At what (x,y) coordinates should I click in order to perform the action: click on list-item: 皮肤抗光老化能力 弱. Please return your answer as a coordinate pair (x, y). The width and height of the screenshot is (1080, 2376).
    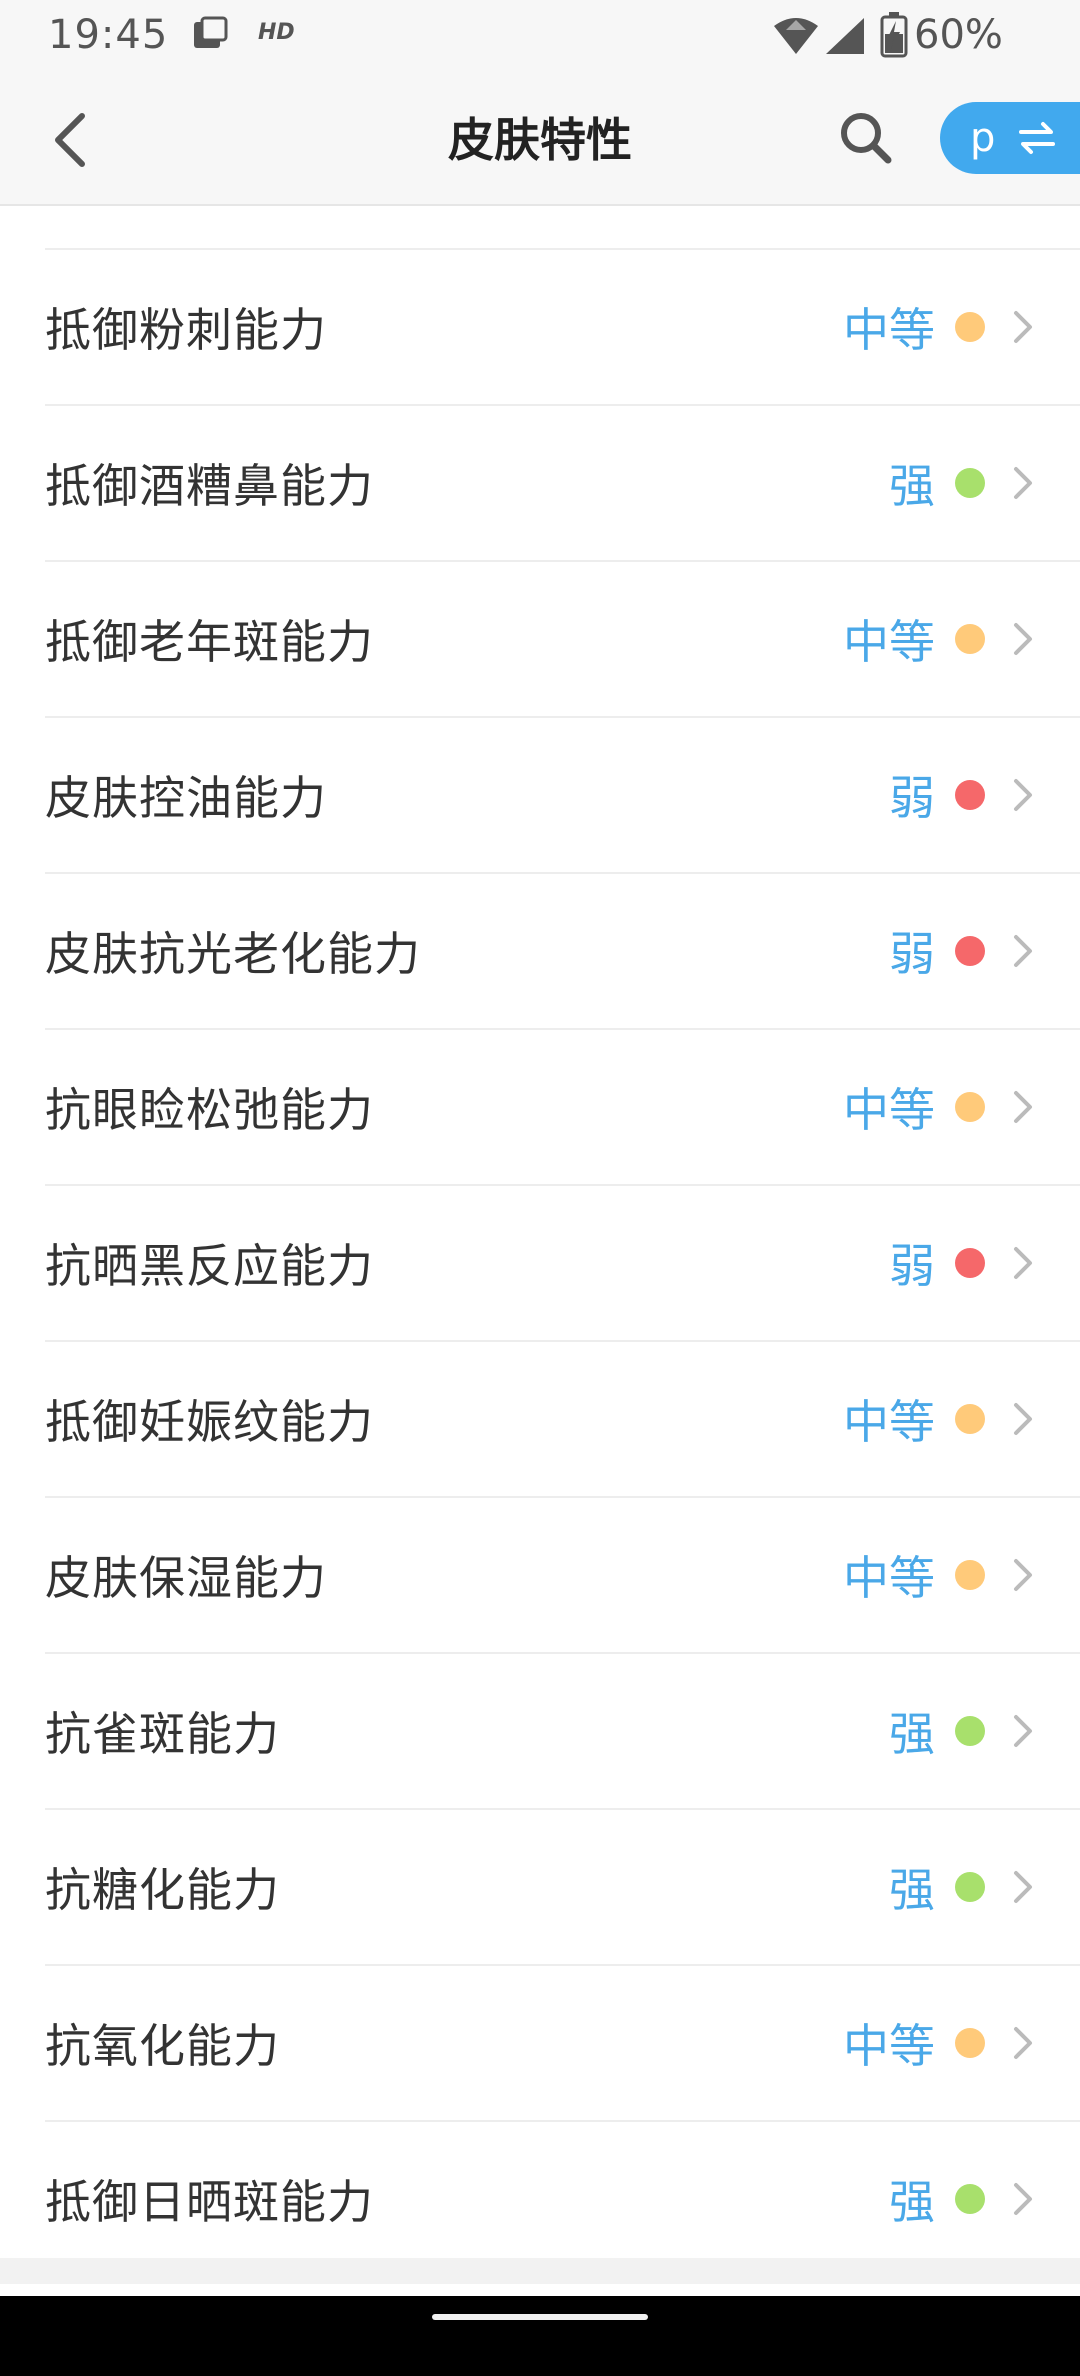
    Looking at the image, I should click on (562, 952).